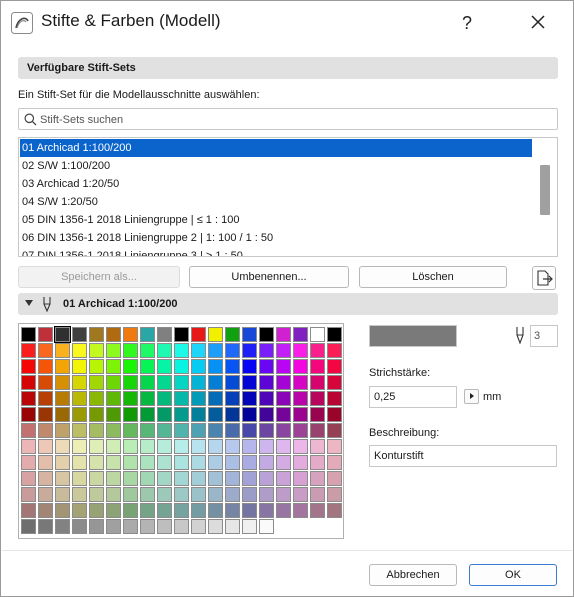 The image size is (574, 597). Describe the element at coordinates (290, 119) in the screenshot. I see `search-input` at that location.